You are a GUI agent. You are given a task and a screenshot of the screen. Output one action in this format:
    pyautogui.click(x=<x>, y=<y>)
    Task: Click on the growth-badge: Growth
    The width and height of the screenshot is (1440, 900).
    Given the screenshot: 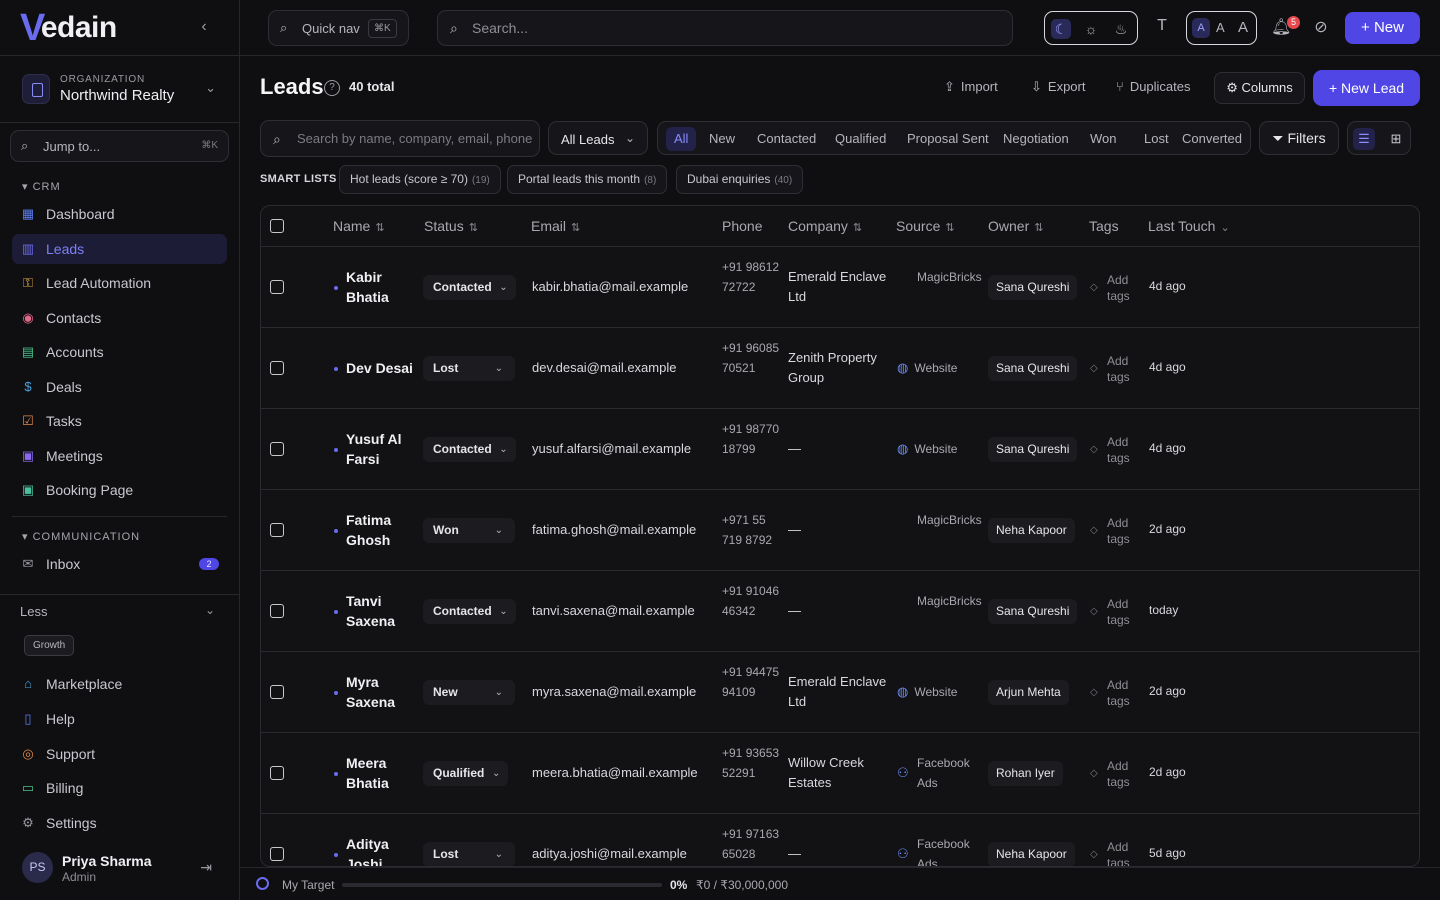 What is the action you would take?
    pyautogui.click(x=49, y=645)
    